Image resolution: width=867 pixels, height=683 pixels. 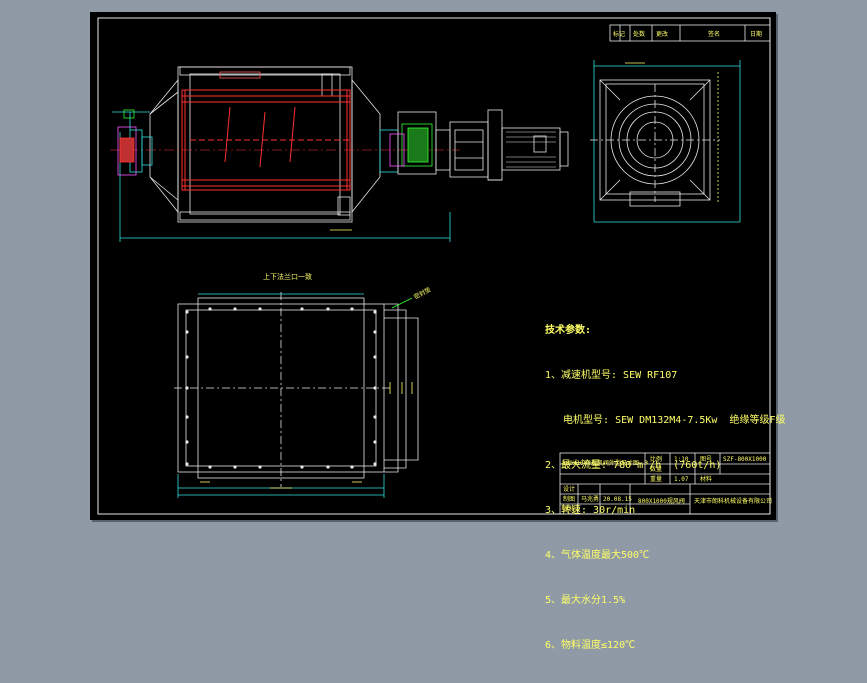 I want to click on tb-scale-value: 1:10, so click(x=681, y=459).